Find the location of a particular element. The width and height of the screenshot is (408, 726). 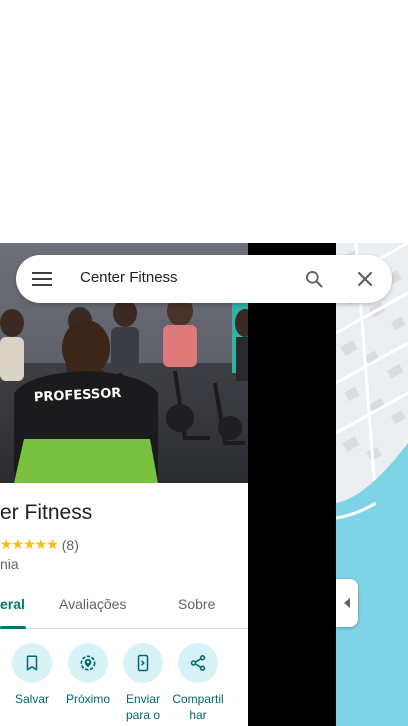

share-button-circle is located at coordinates (198, 663).